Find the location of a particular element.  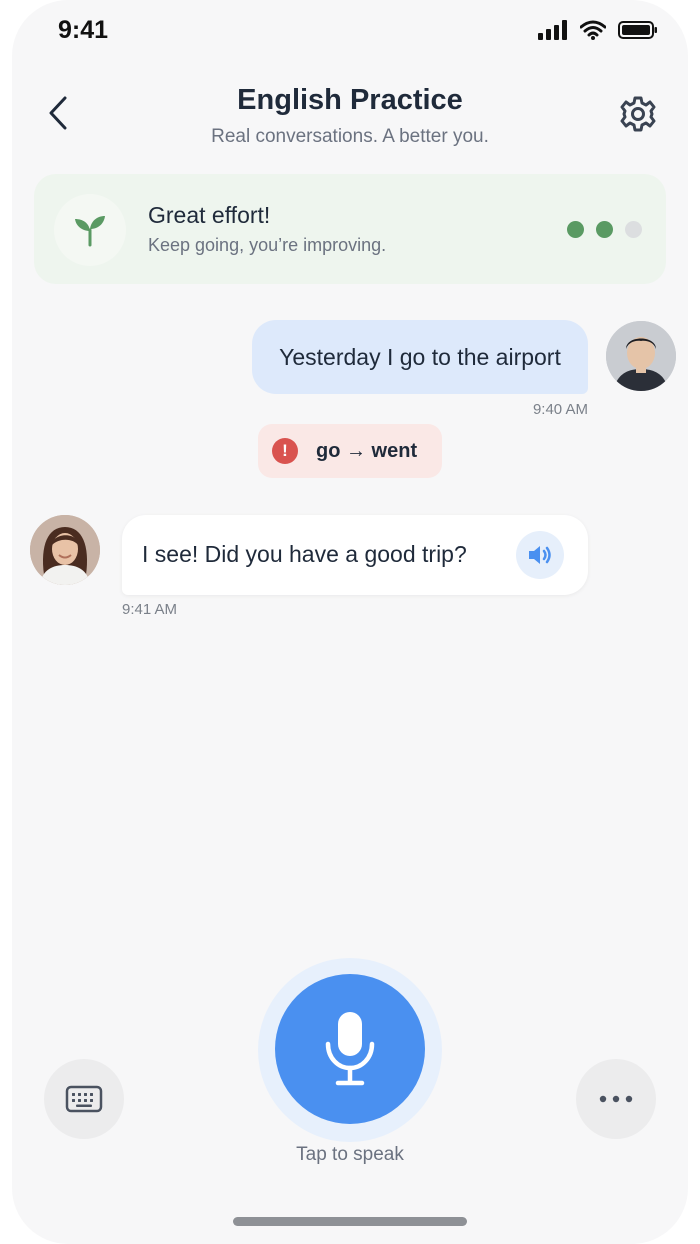

tutor-message-bubble: I see! Did you have a good trip? is located at coordinates (355, 555).